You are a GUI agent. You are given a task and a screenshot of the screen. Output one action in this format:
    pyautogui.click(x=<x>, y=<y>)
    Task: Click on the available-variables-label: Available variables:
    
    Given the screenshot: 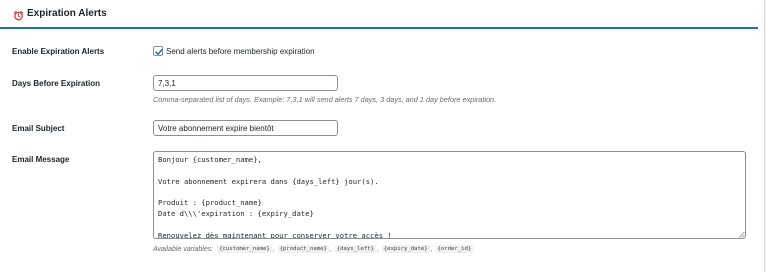 What is the action you would take?
    pyautogui.click(x=183, y=249)
    